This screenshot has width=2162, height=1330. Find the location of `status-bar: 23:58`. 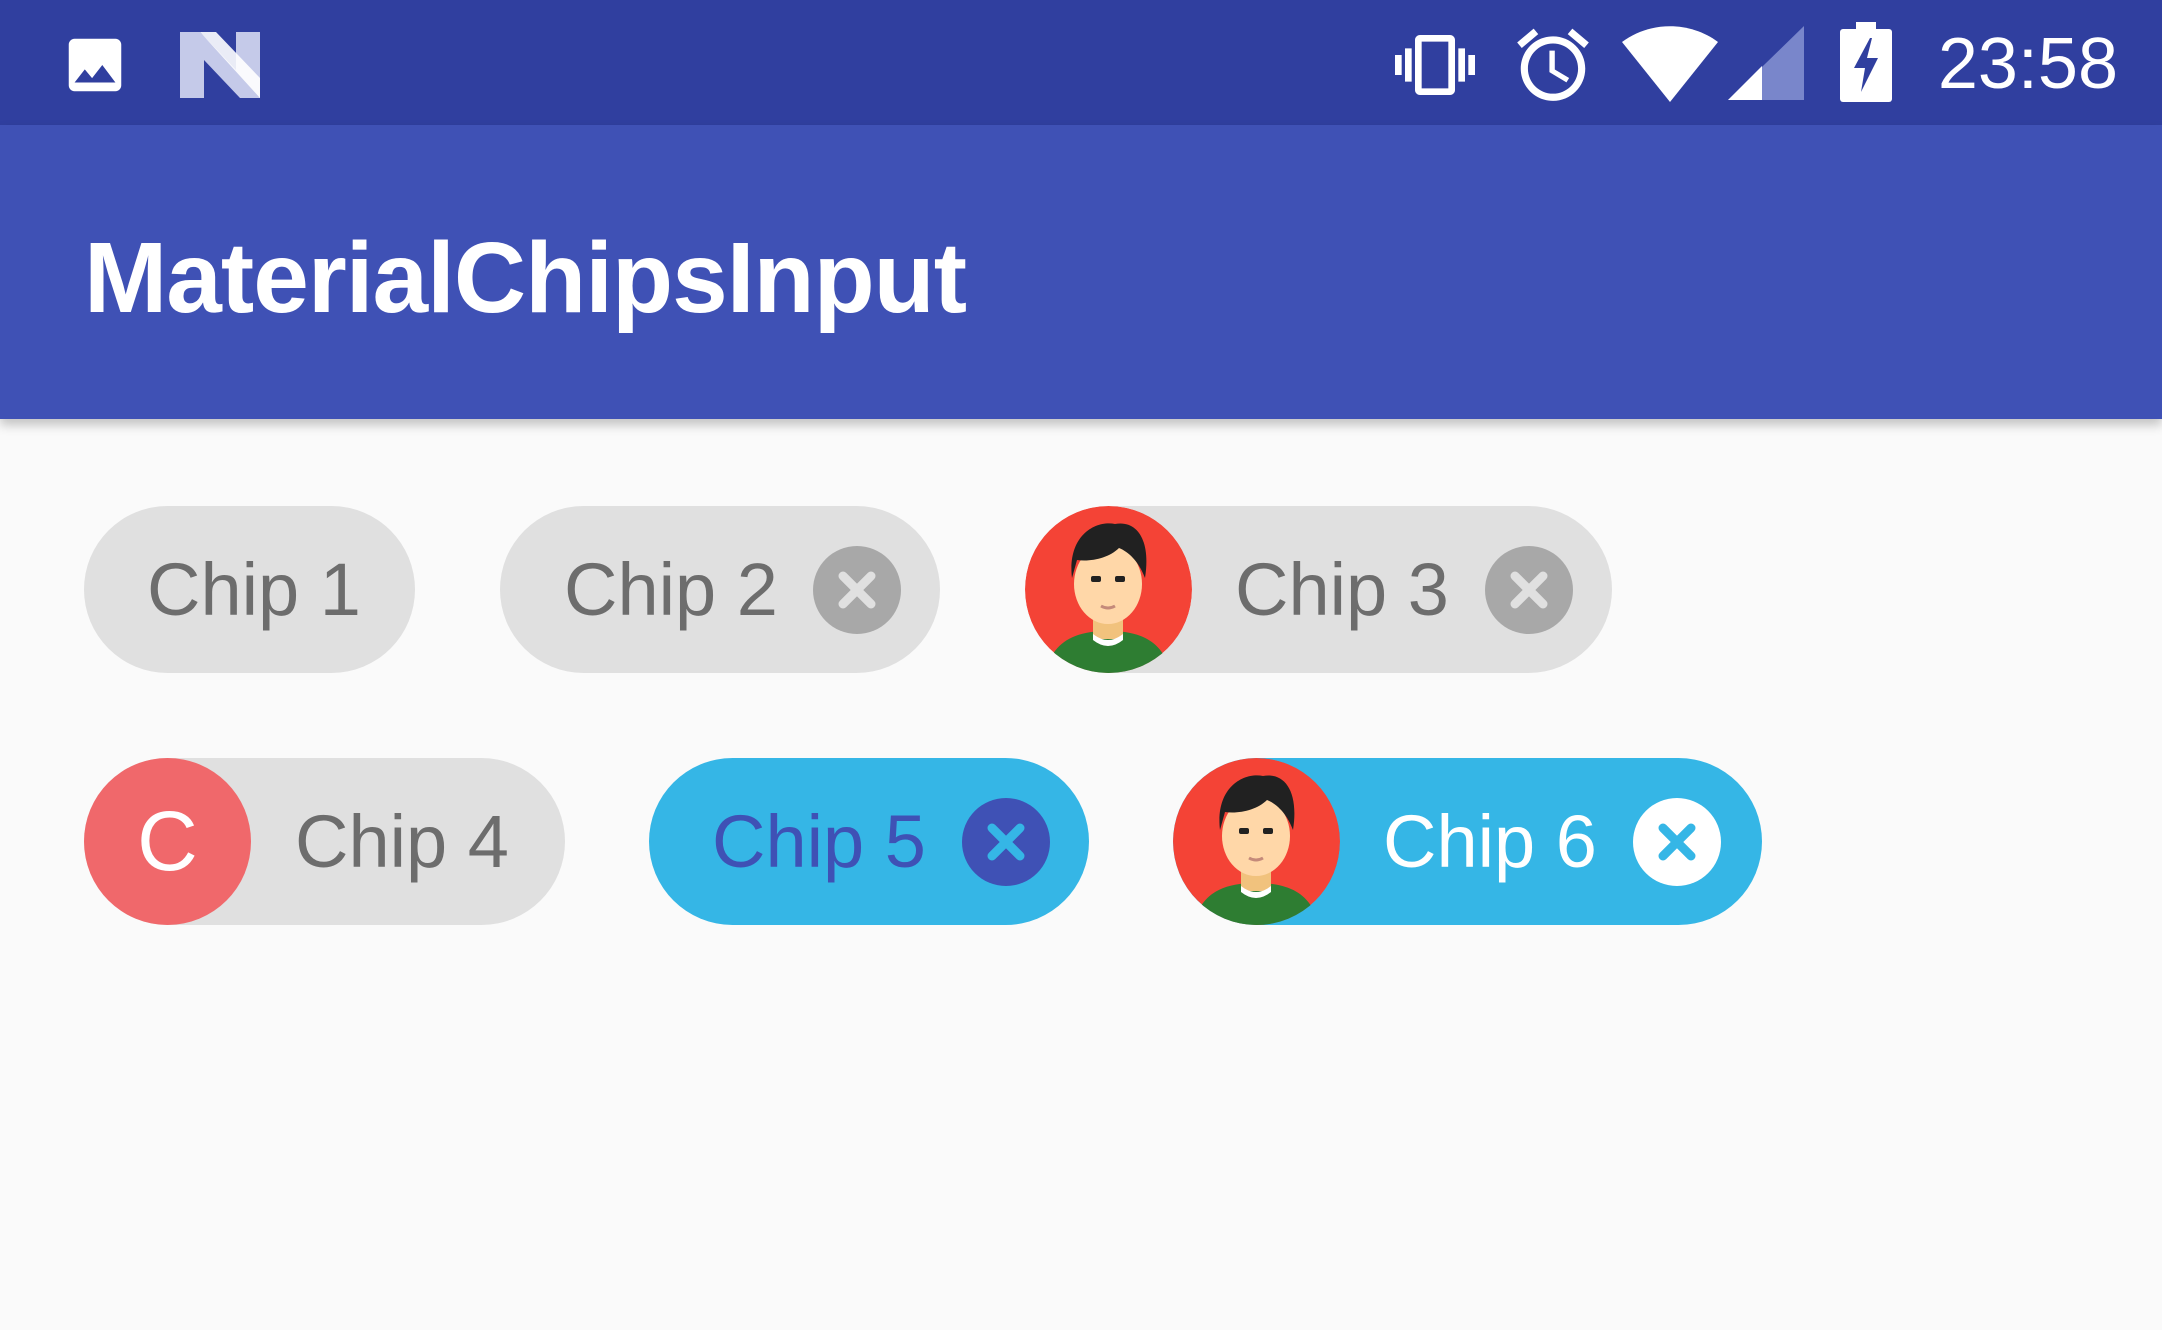

status-bar: 23:58 is located at coordinates (1081, 62).